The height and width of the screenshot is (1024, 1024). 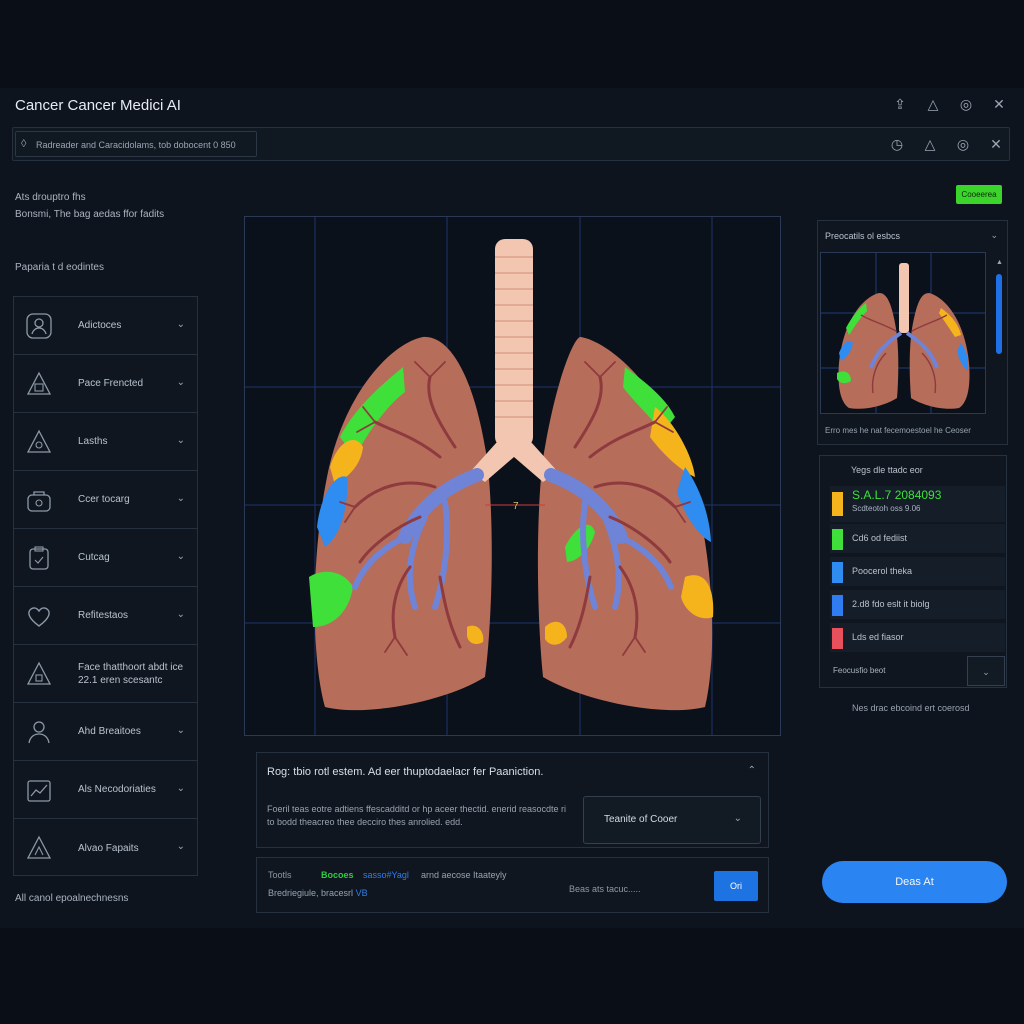 I want to click on sidebar-footer: All canol epoalnechnesns, so click(x=72, y=898).